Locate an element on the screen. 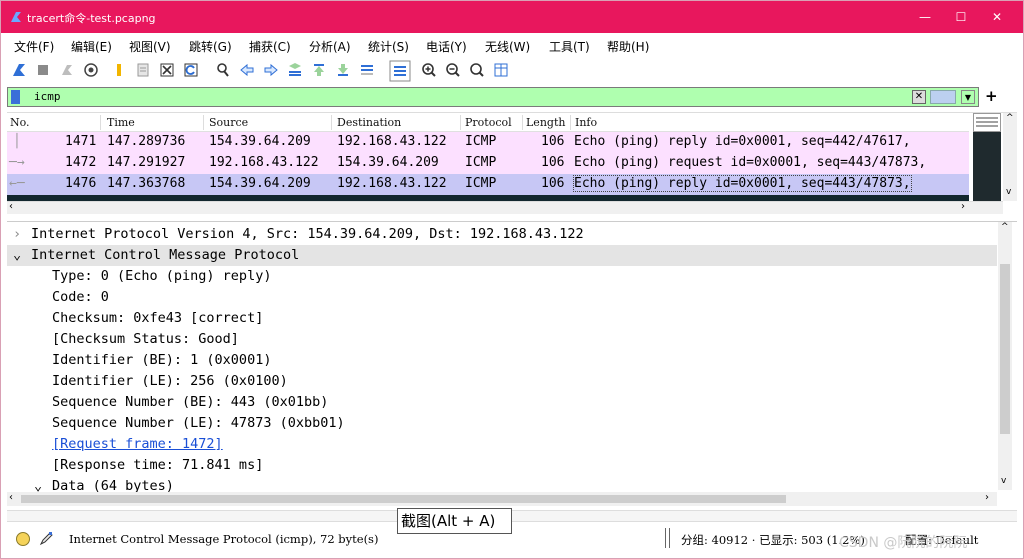  tree-field: Sequence Number (BE): 443 (0x01bb) is located at coordinates (502, 402).